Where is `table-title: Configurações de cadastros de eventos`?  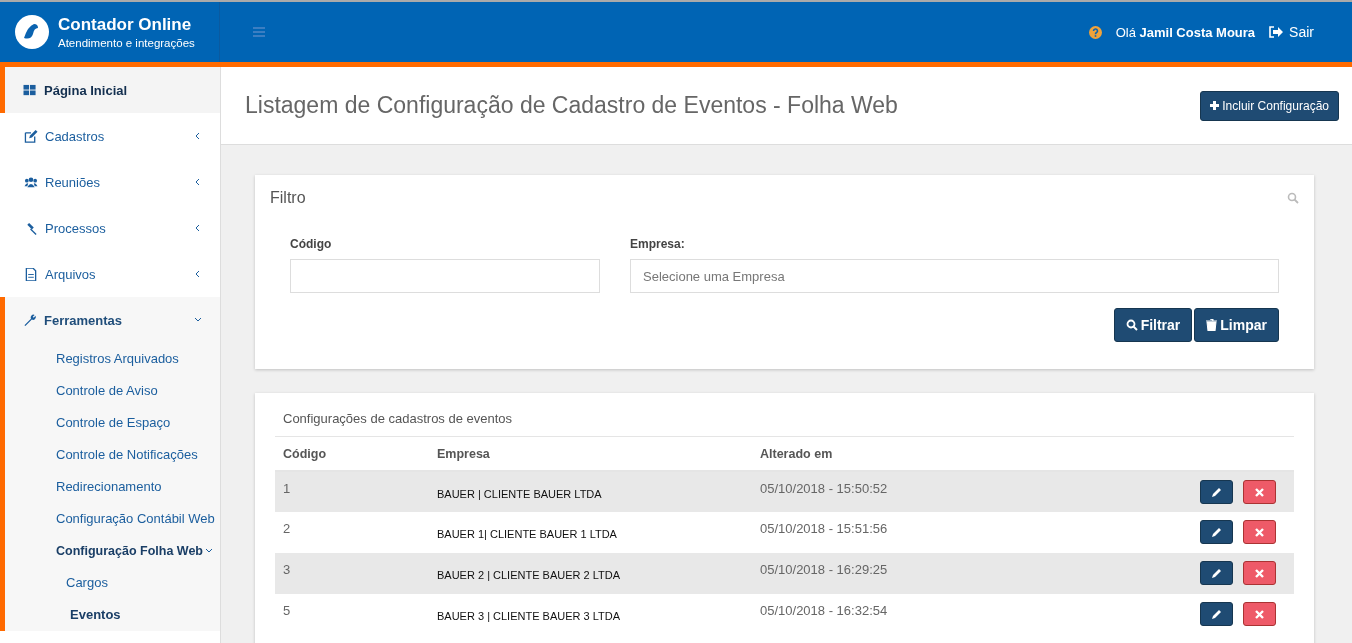
table-title: Configurações de cadastros de eventos is located at coordinates (784, 424).